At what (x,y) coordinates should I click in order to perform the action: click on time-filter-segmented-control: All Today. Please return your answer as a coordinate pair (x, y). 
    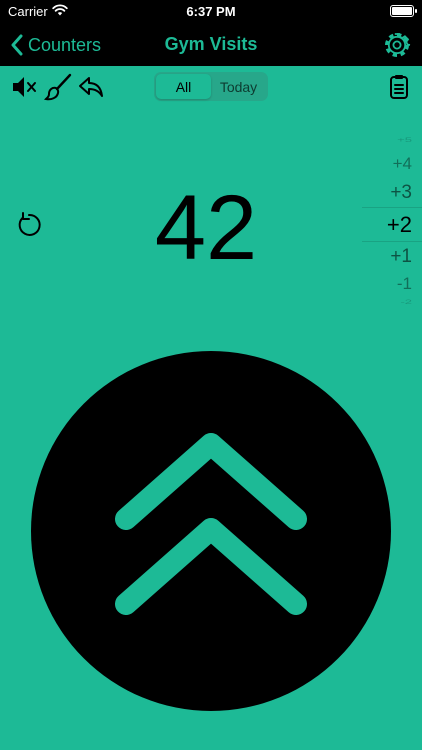
    Looking at the image, I should click on (211, 86).